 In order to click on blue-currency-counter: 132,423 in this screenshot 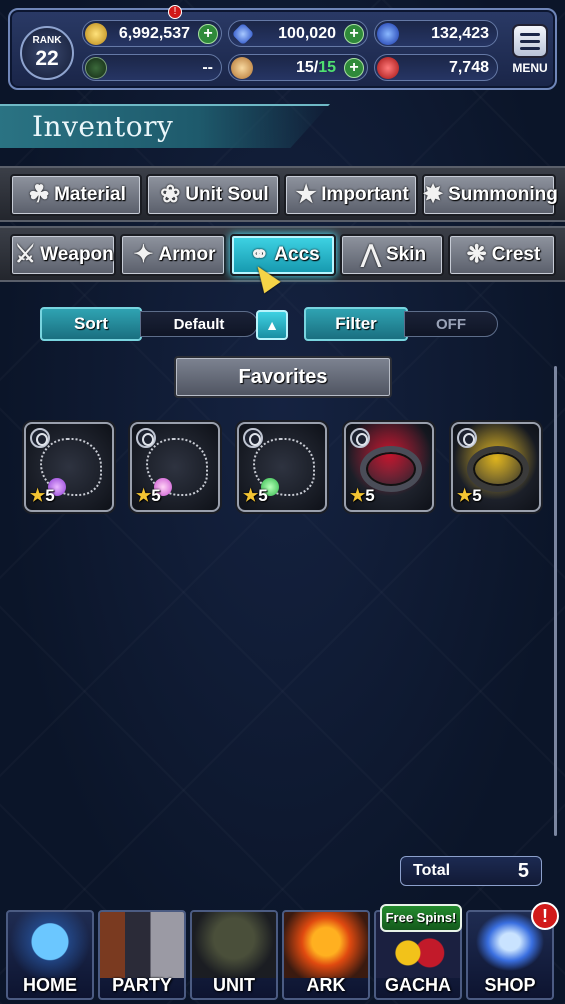, I will do `click(436, 33)`.